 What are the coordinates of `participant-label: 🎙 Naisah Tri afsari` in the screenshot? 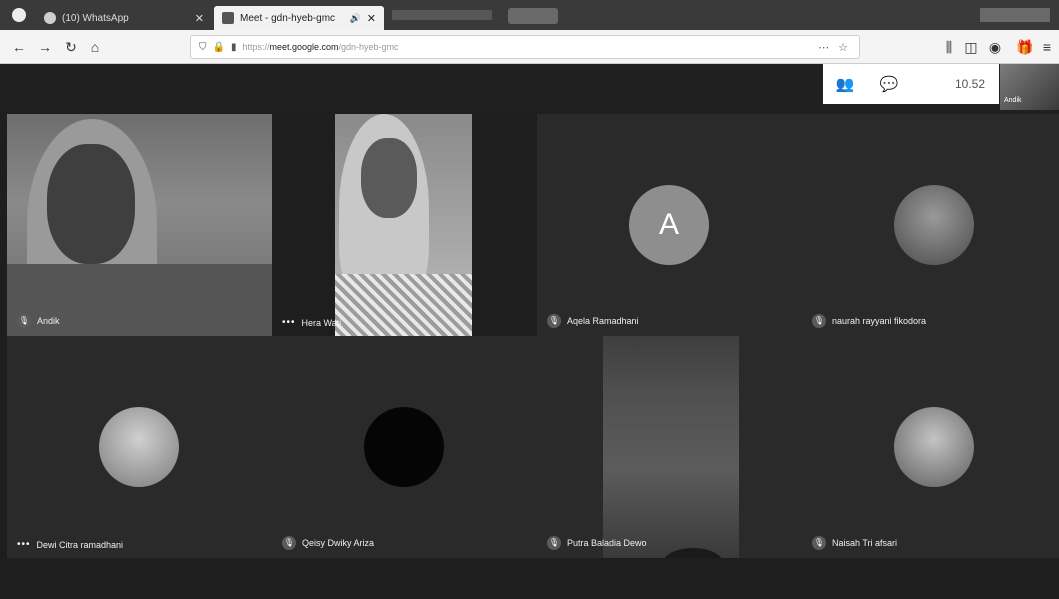 It's located at (854, 543).